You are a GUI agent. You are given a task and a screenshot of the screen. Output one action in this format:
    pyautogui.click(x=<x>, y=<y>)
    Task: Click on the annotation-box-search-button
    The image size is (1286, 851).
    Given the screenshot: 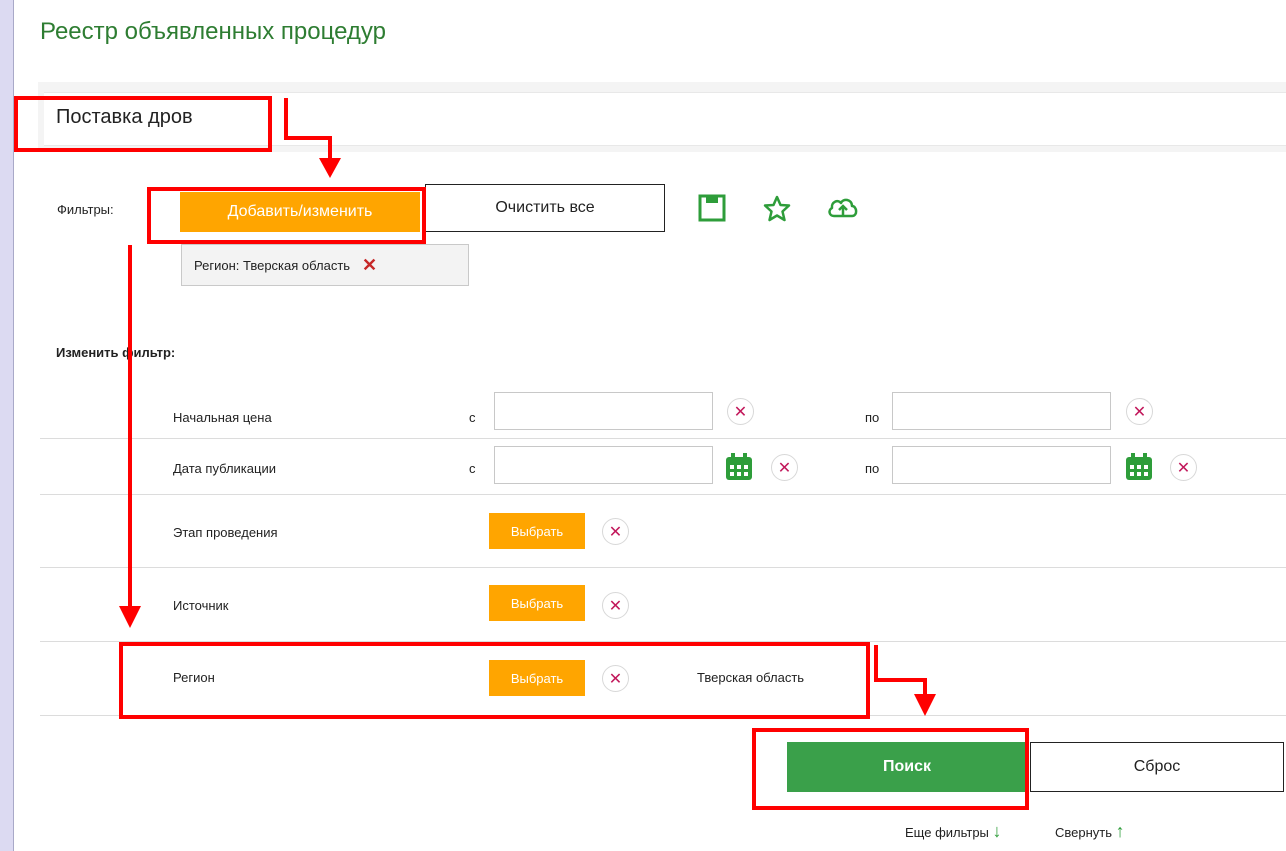 What is the action you would take?
    pyautogui.click(x=890, y=769)
    